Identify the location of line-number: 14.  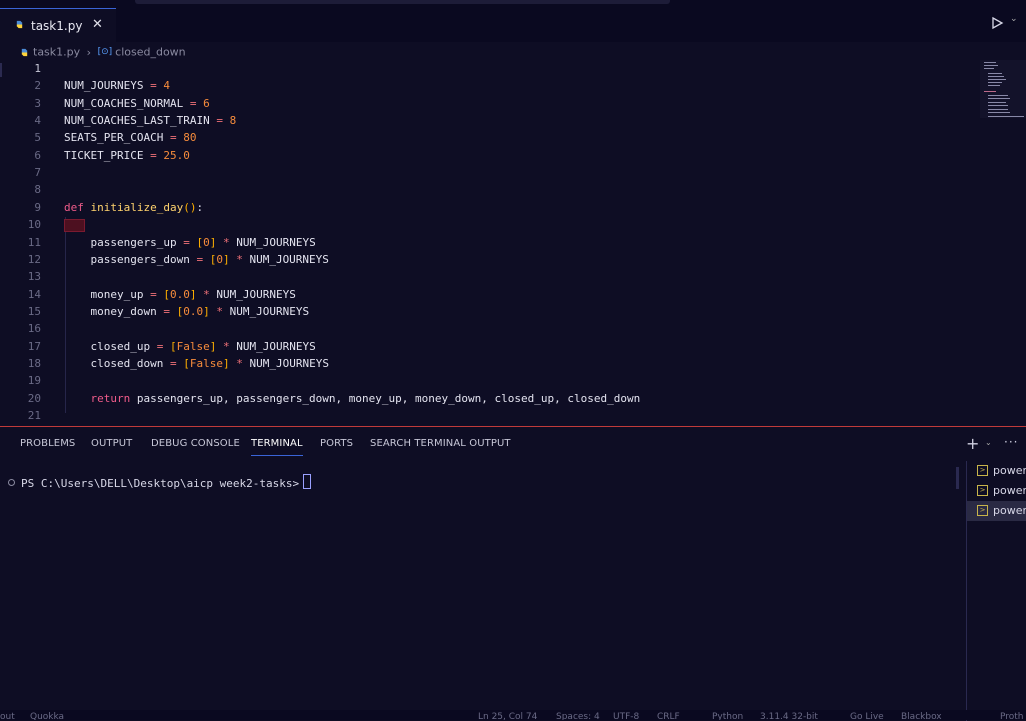
(34, 294).